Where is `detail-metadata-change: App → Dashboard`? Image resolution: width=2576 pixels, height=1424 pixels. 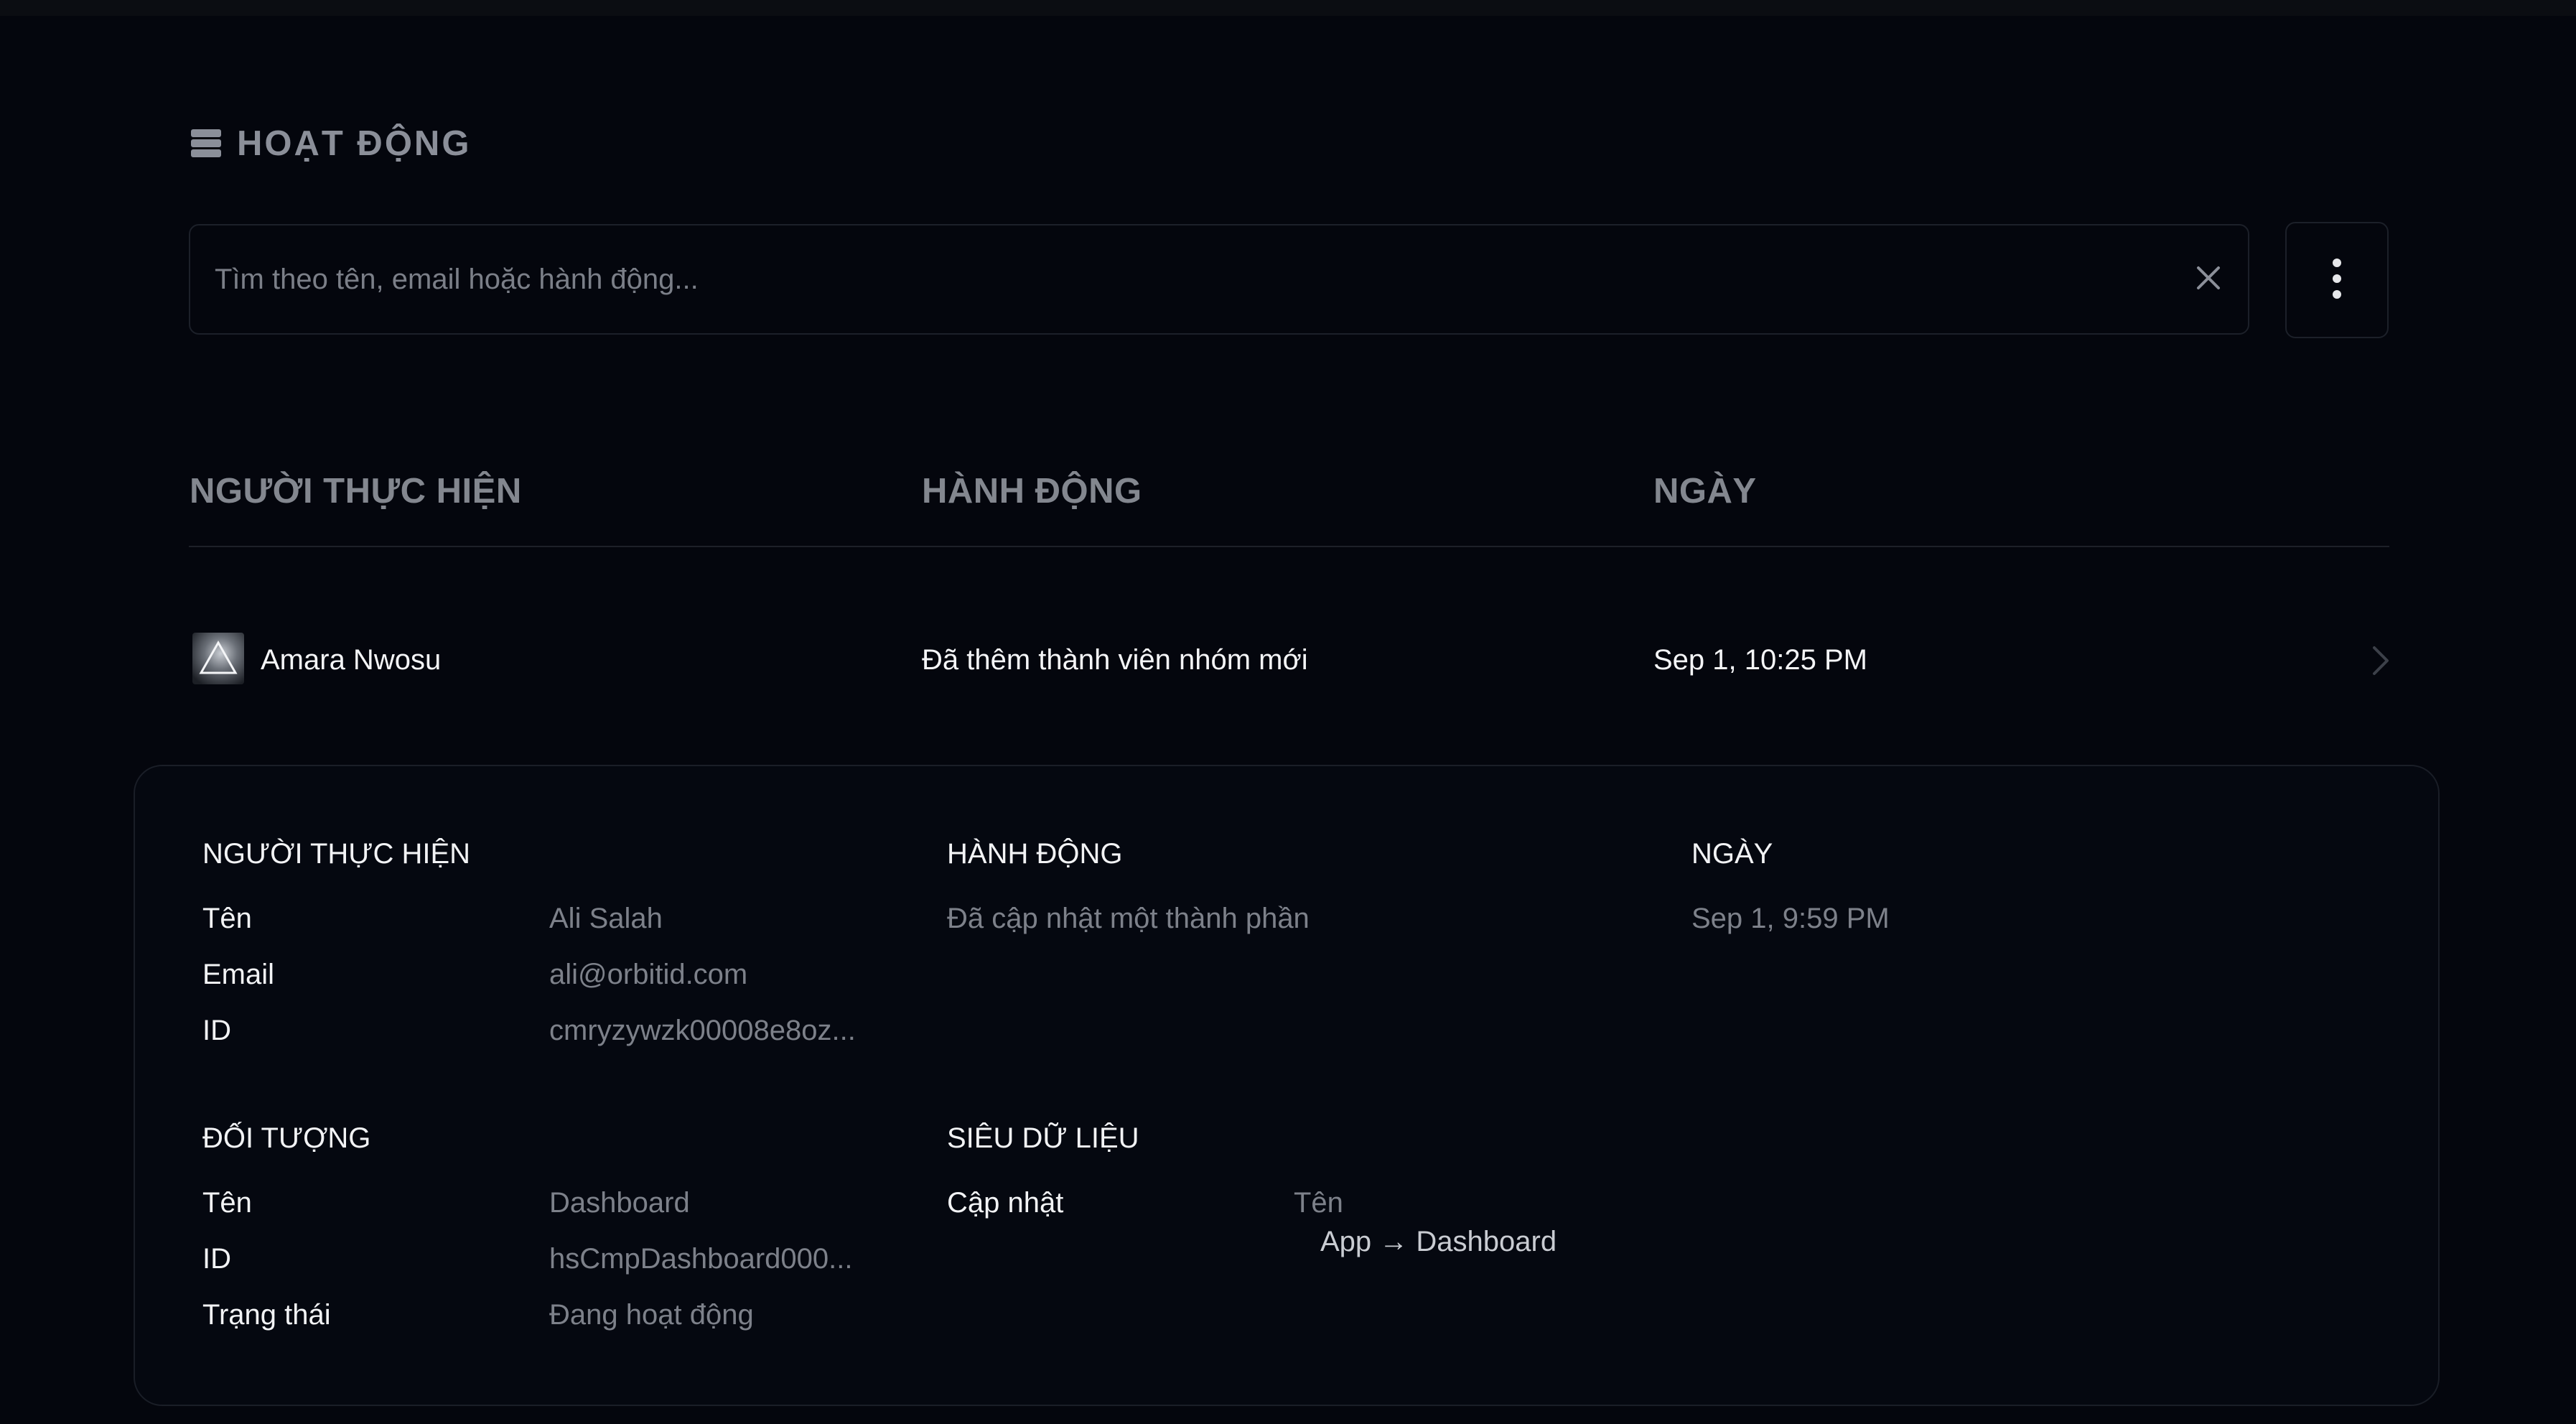 detail-metadata-change: App → Dashboard is located at coordinates (1438, 1242).